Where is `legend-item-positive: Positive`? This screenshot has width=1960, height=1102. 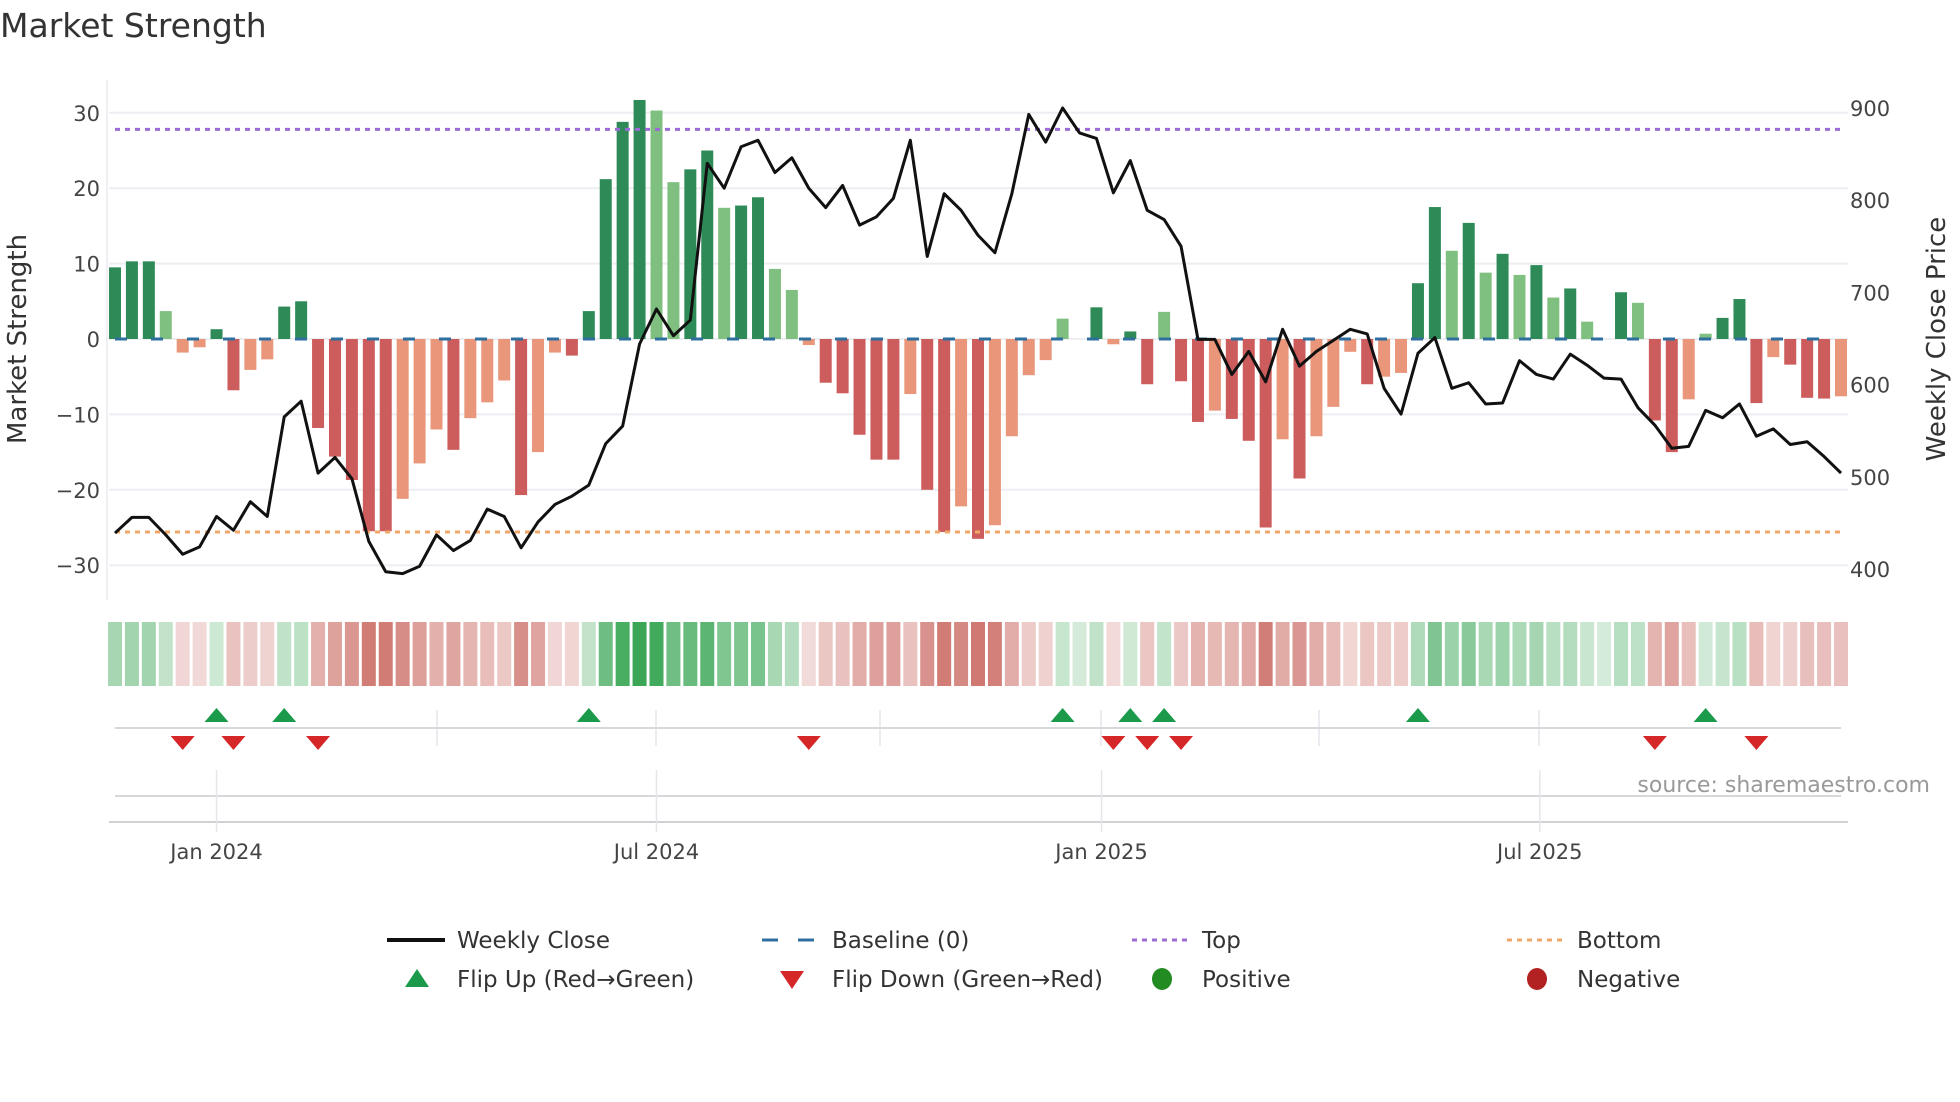
legend-item-positive: Positive is located at coordinates (1221, 980).